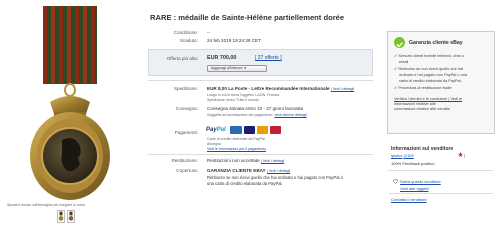  I want to click on ends-label: Scaduto:, so click(188, 40).